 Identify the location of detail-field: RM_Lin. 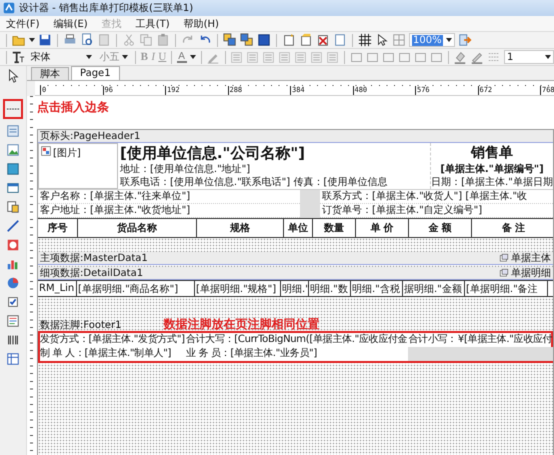
(57, 288).